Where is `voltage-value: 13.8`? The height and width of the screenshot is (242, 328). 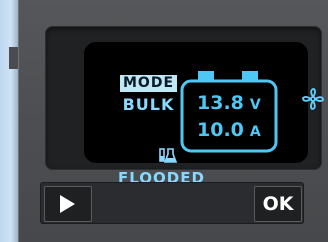
voltage-value: 13.8 is located at coordinates (220, 103).